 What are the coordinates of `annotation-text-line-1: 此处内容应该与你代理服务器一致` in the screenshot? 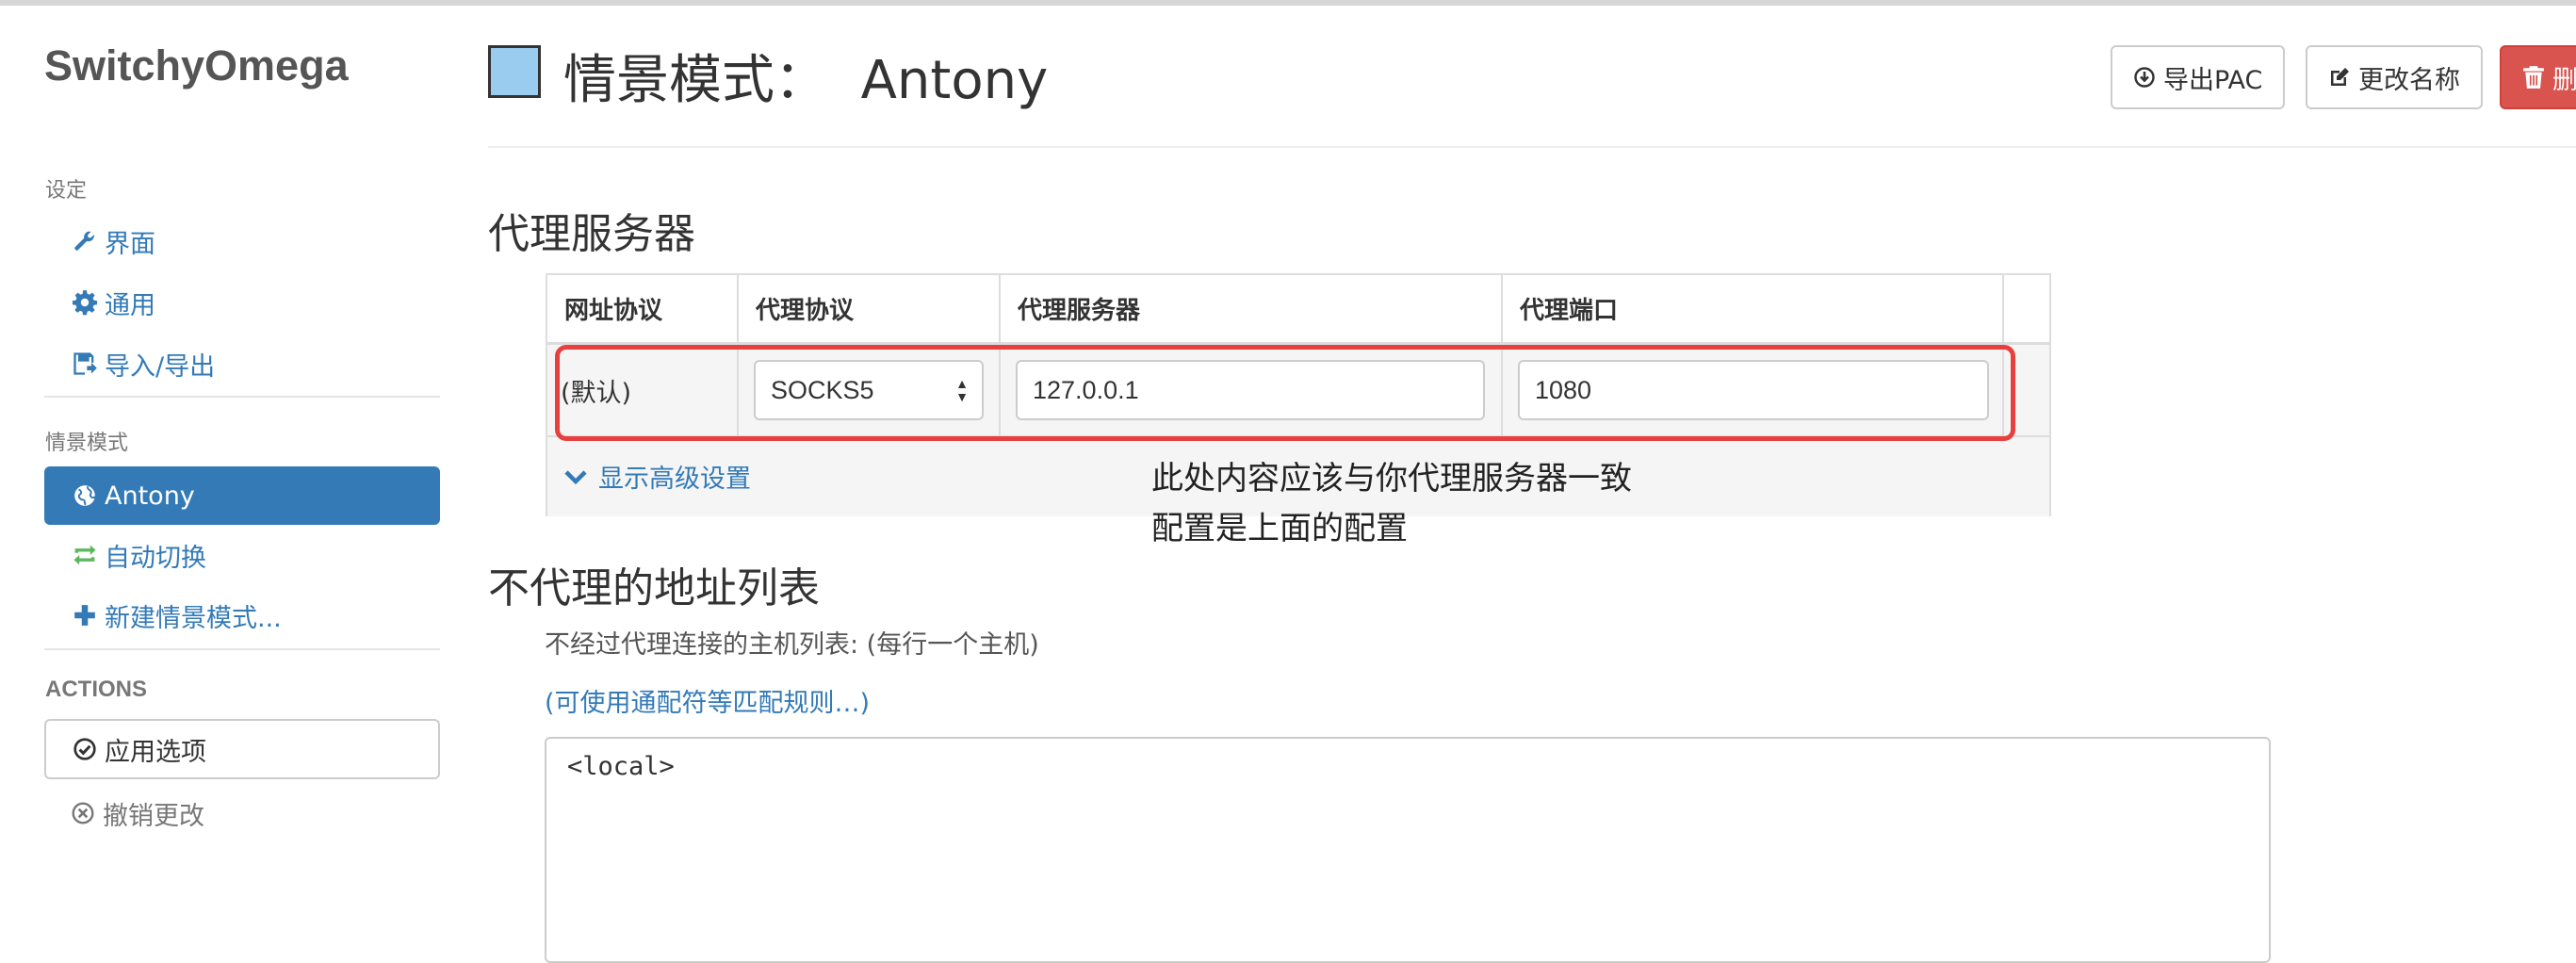 It's located at (1391, 479).